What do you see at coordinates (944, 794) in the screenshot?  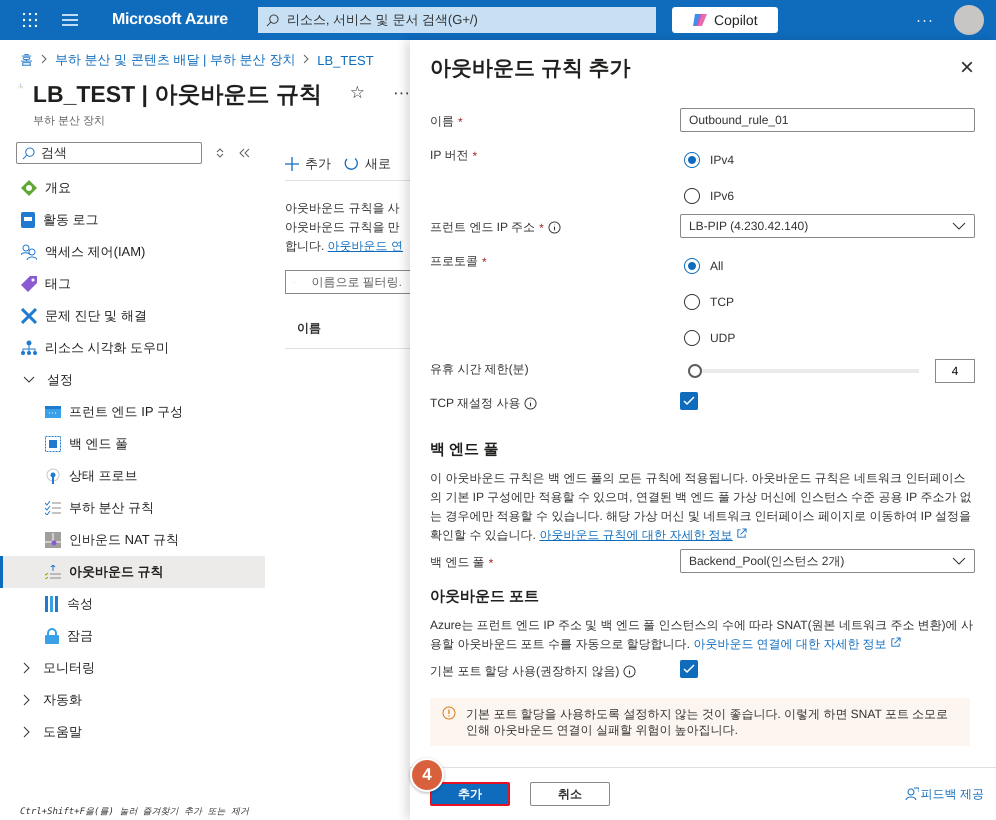 I see `feedback-link: 피드백 제공` at bounding box center [944, 794].